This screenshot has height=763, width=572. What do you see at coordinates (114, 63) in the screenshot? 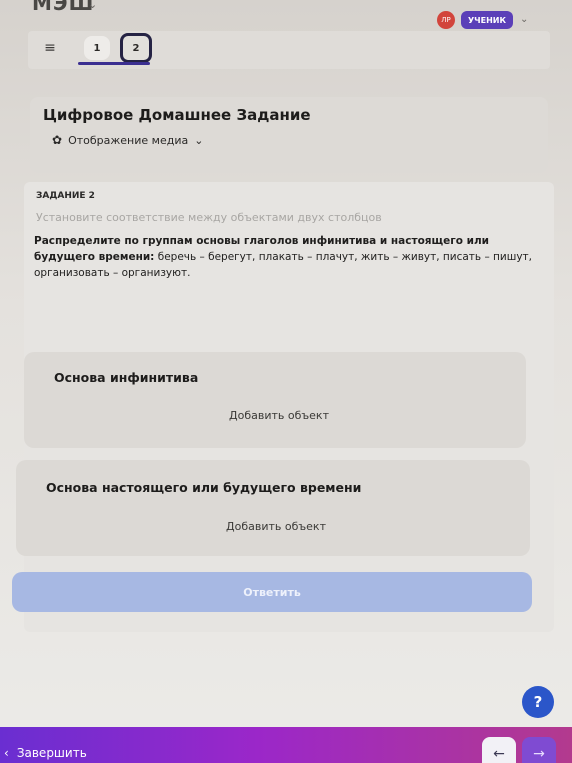
I see `tab-indicator` at bounding box center [114, 63].